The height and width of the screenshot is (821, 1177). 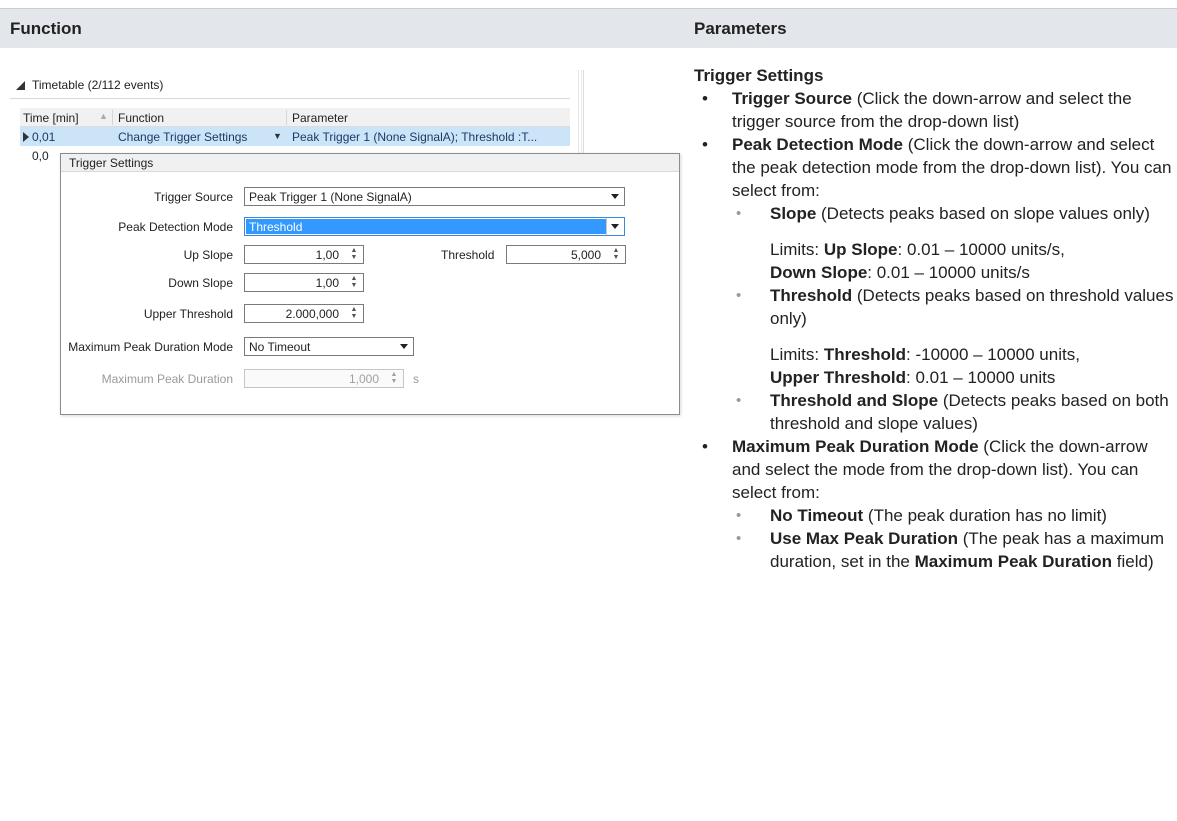 What do you see at coordinates (864, 538) in the screenshot?
I see `term-use-max-peak-duration: Use Max Peak Duration` at bounding box center [864, 538].